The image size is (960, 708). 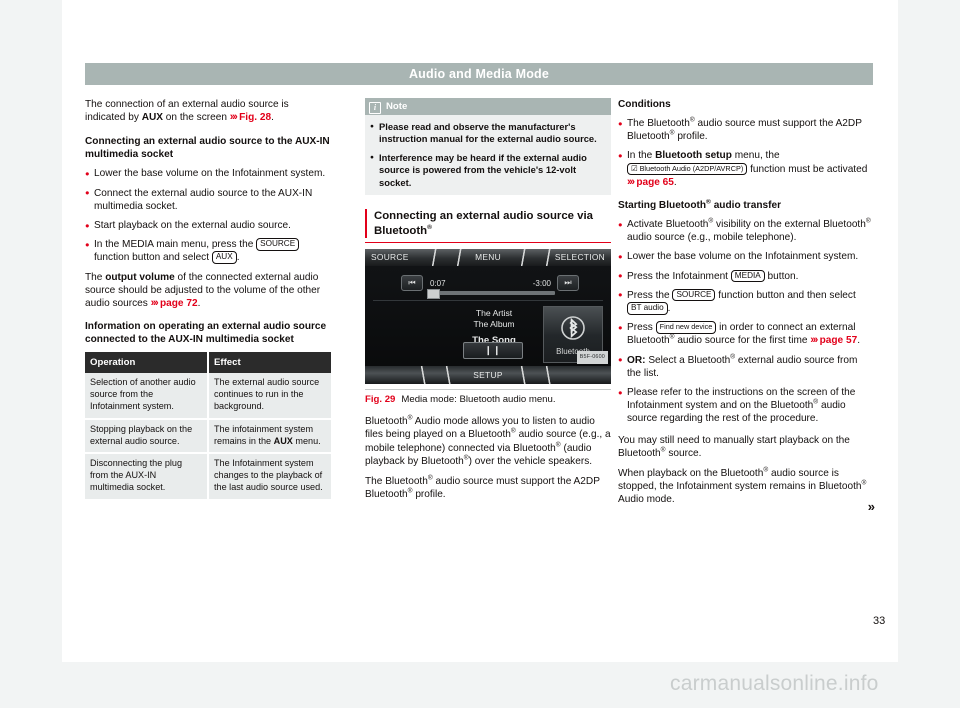 What do you see at coordinates (668, 225) in the screenshot?
I see `step1-text-1: Activate Bluetooth` at bounding box center [668, 225].